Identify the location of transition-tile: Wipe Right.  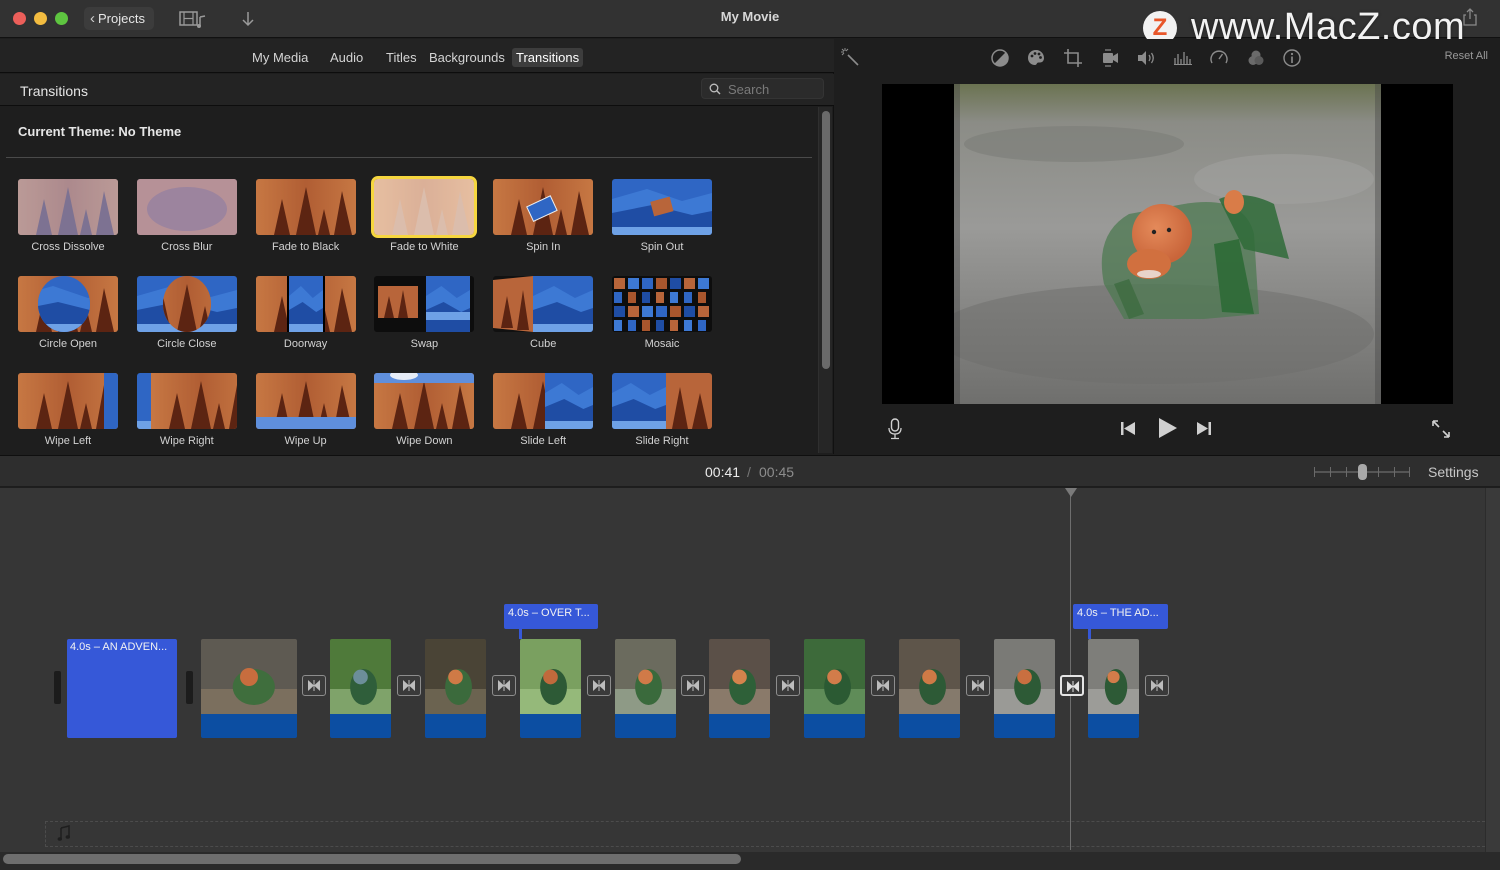
(186, 410).